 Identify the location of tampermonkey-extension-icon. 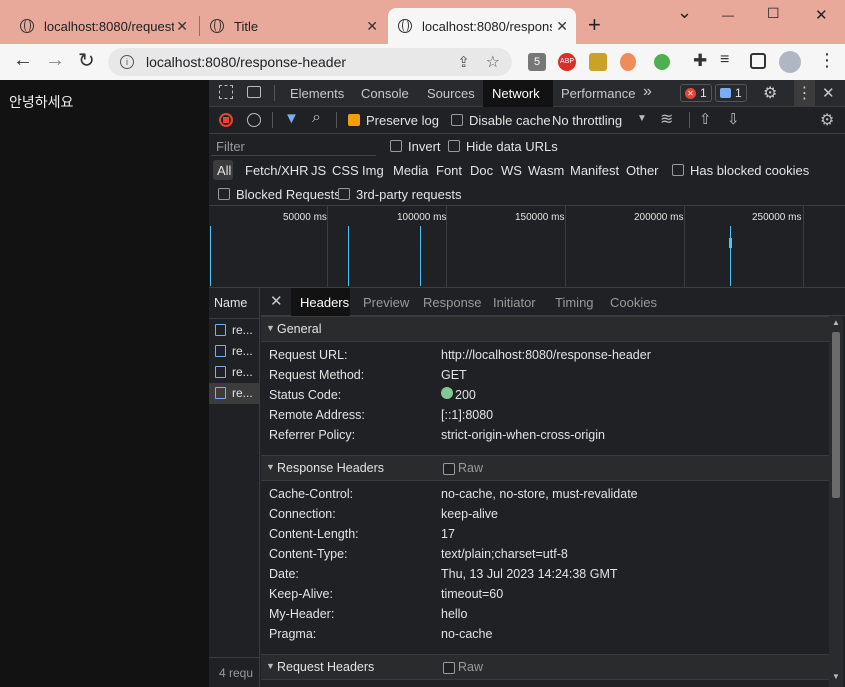
(628, 62).